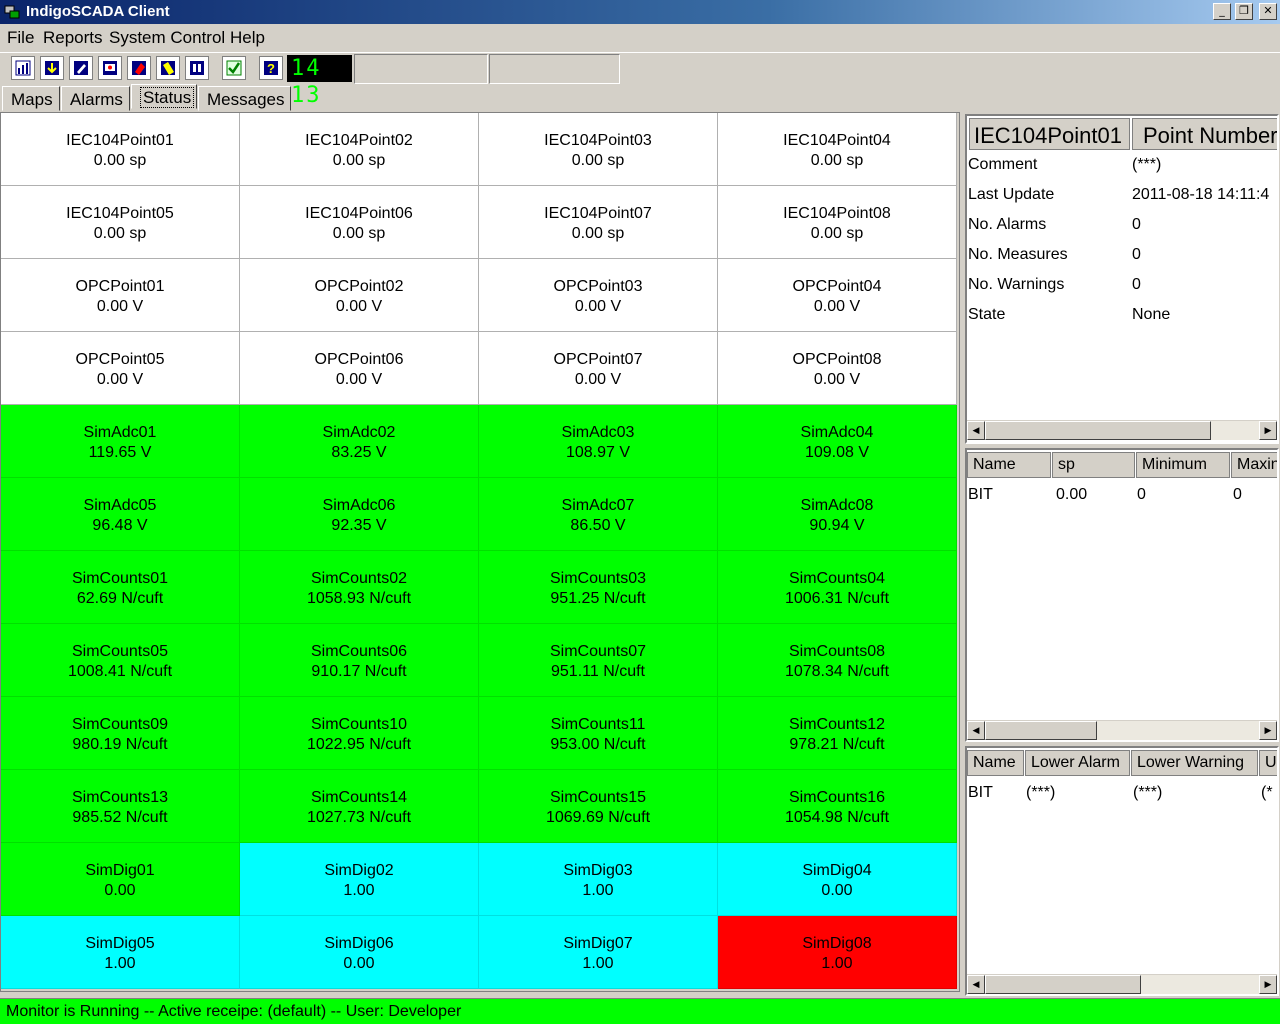 This screenshot has height=1024, width=1280. I want to click on tab-maps: Maps, so click(31, 98).